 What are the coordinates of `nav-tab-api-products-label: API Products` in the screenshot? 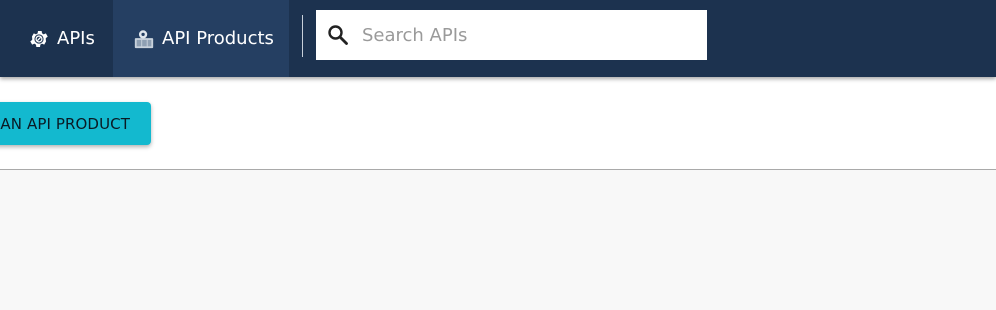 It's located at (218, 38).